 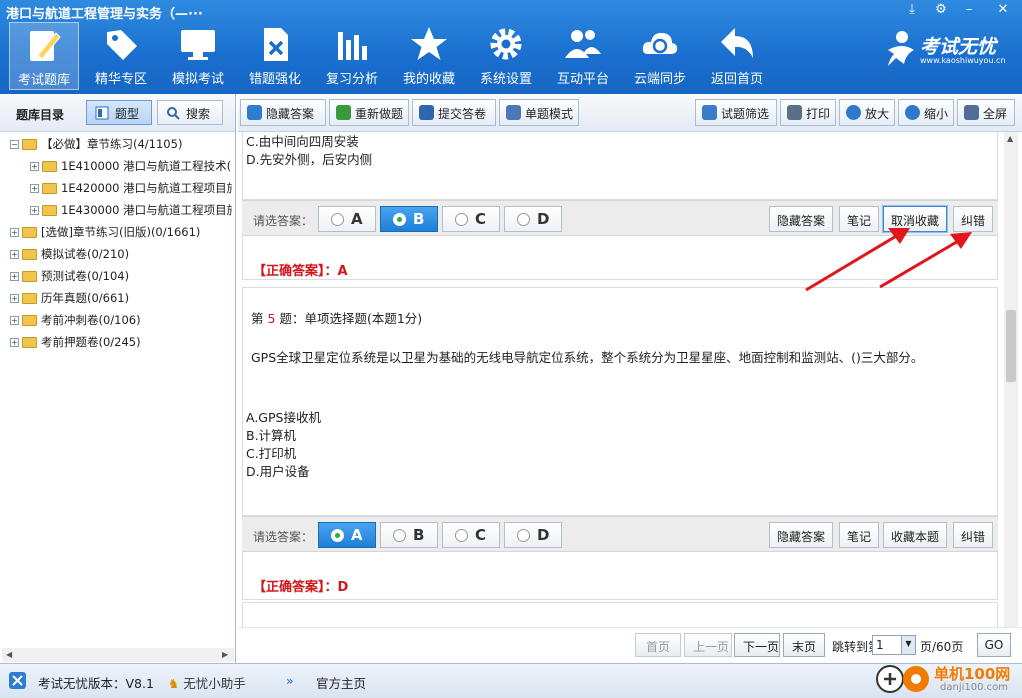 What do you see at coordinates (902, 679) in the screenshot?
I see `watermark-logo-icon` at bounding box center [902, 679].